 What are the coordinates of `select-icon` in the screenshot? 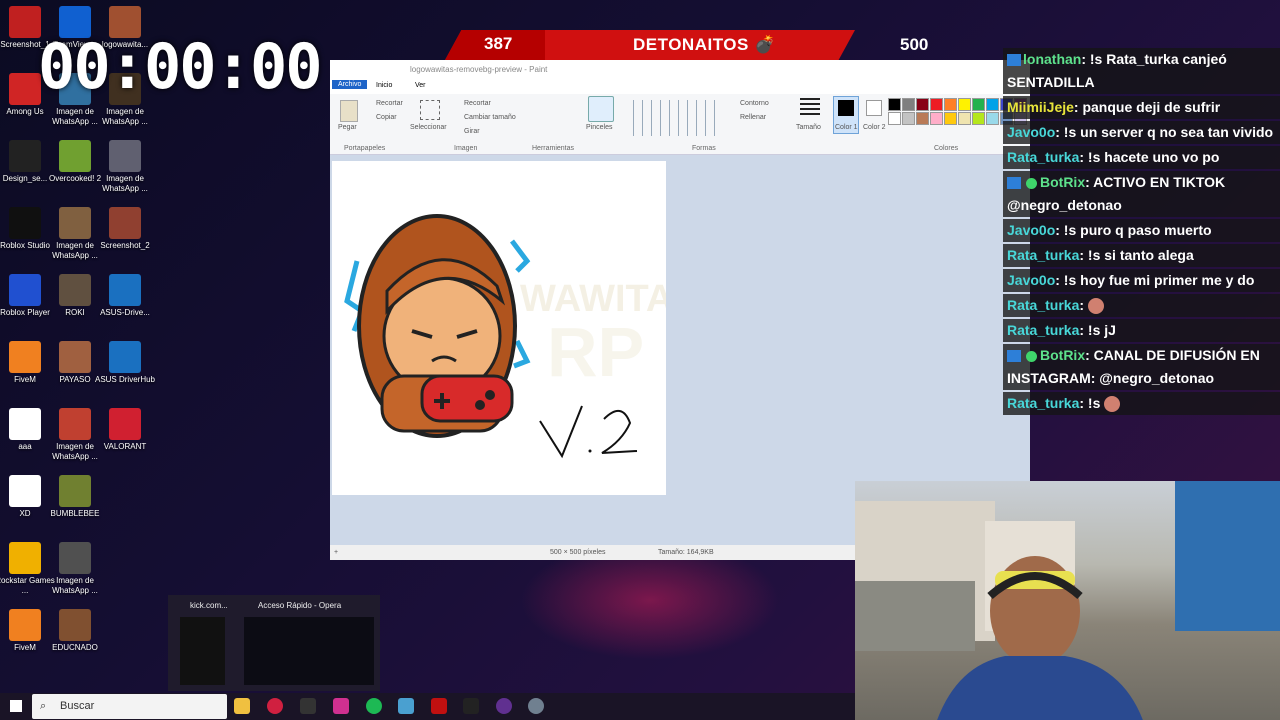 It's located at (430, 110).